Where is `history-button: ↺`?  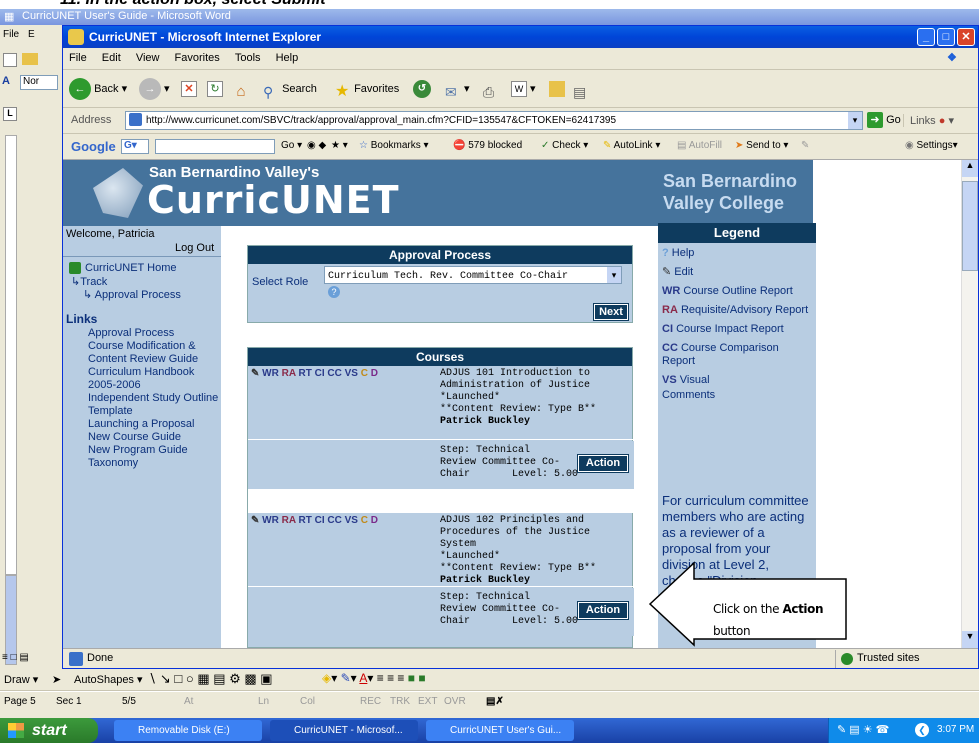 history-button: ↺ is located at coordinates (422, 89).